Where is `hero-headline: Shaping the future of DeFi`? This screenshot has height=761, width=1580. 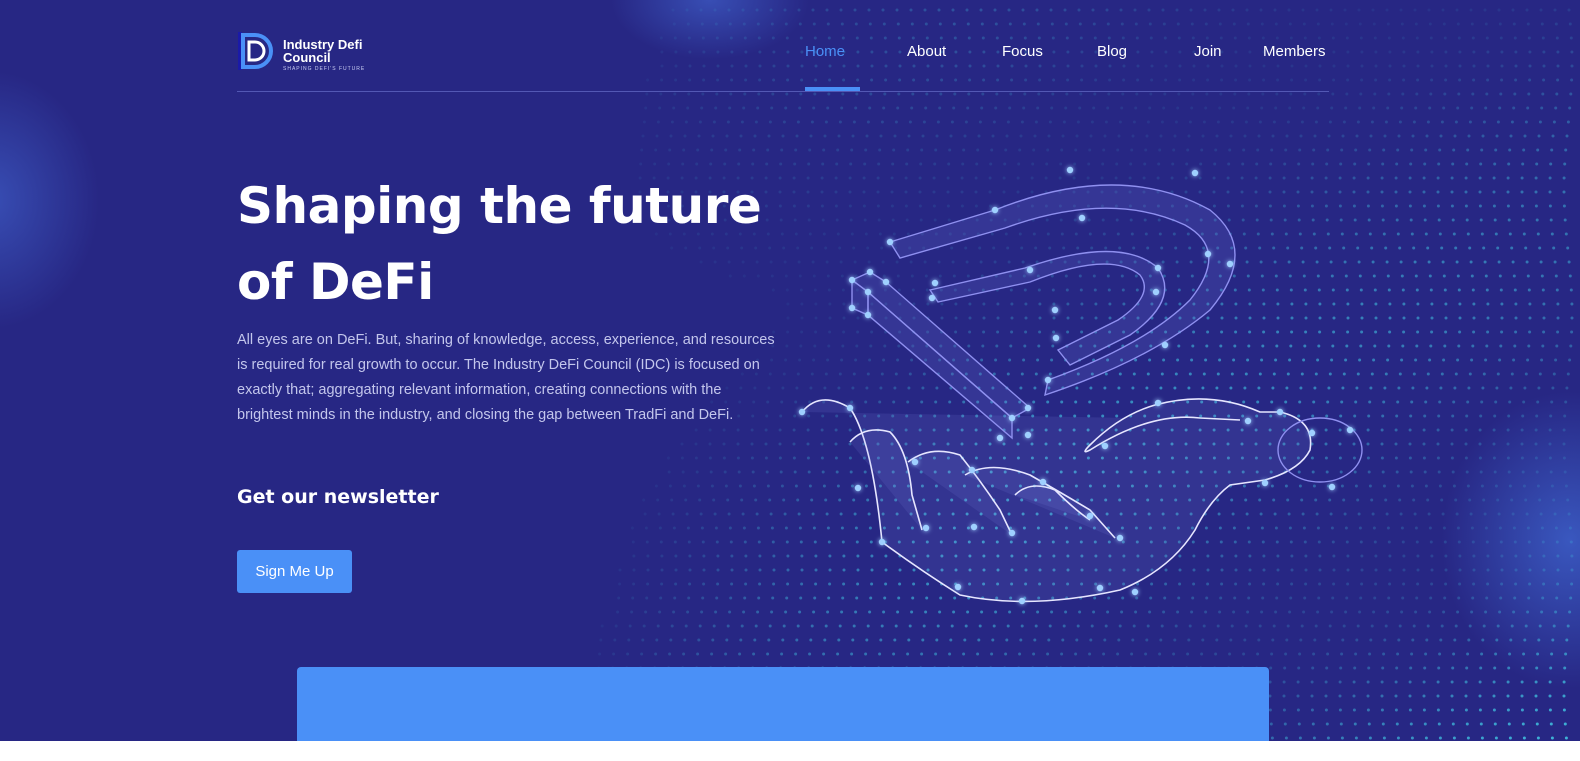
hero-headline: Shaping the future of DeFi is located at coordinates (517, 244).